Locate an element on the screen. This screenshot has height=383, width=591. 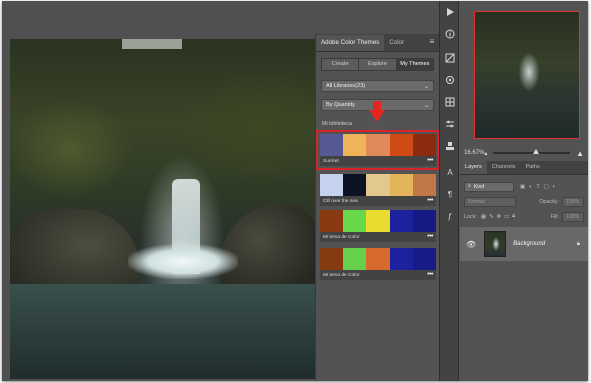
fill-value: 100% is located at coordinates (573, 216).